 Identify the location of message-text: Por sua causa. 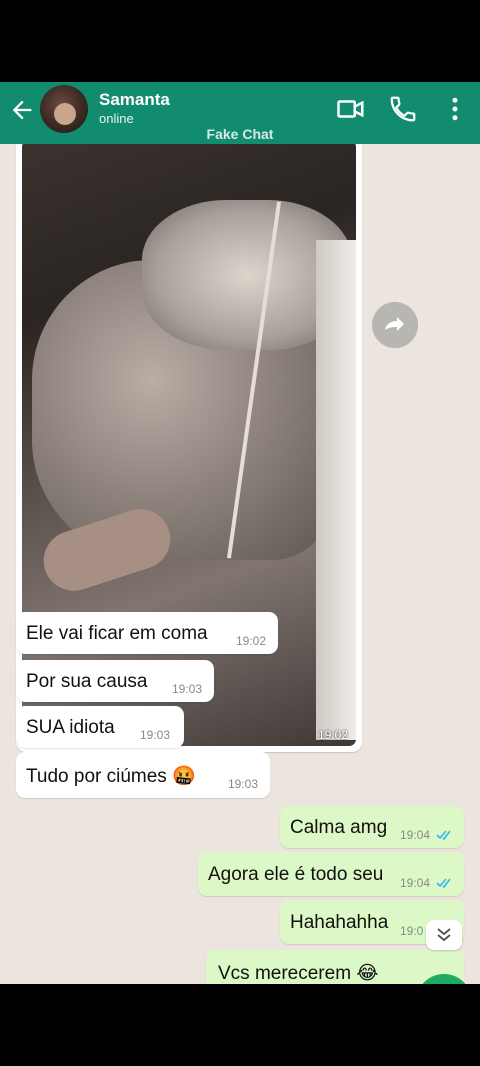
(87, 681).